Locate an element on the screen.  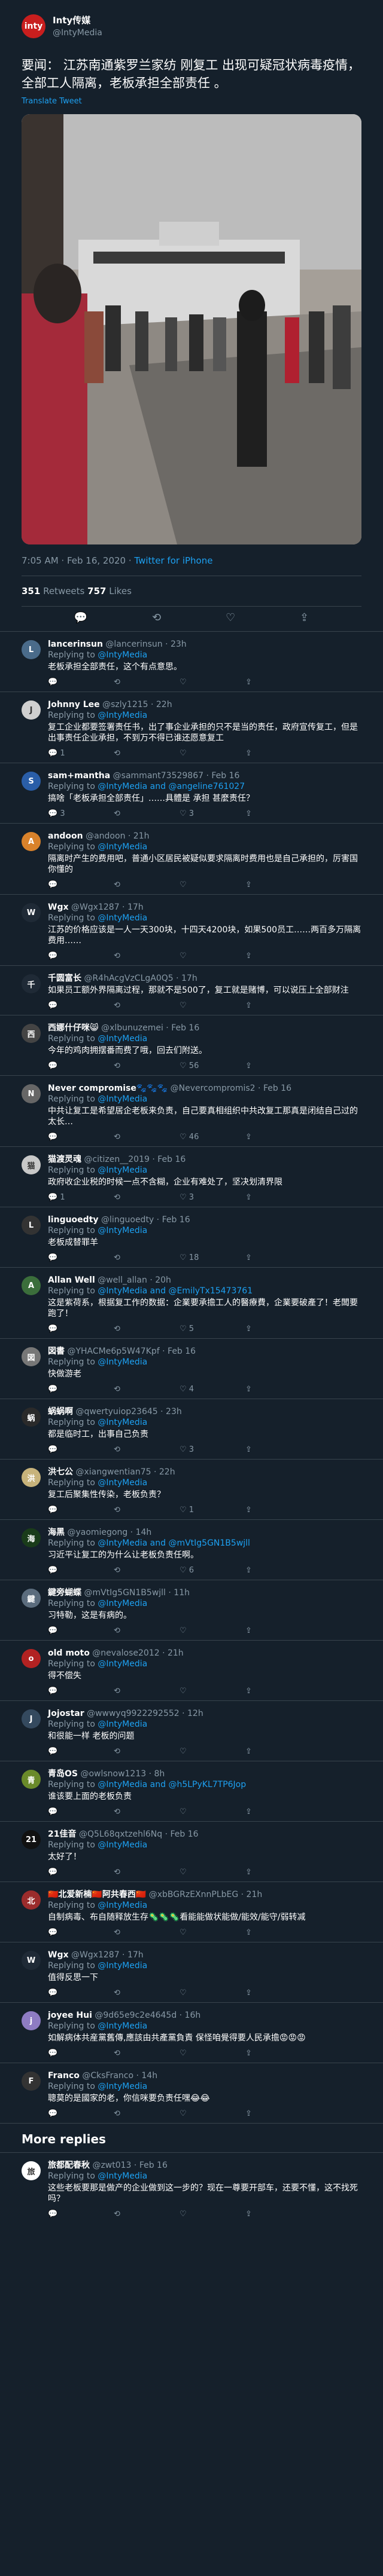
reply-author-name: 青岛OS is located at coordinates (63, 1774).